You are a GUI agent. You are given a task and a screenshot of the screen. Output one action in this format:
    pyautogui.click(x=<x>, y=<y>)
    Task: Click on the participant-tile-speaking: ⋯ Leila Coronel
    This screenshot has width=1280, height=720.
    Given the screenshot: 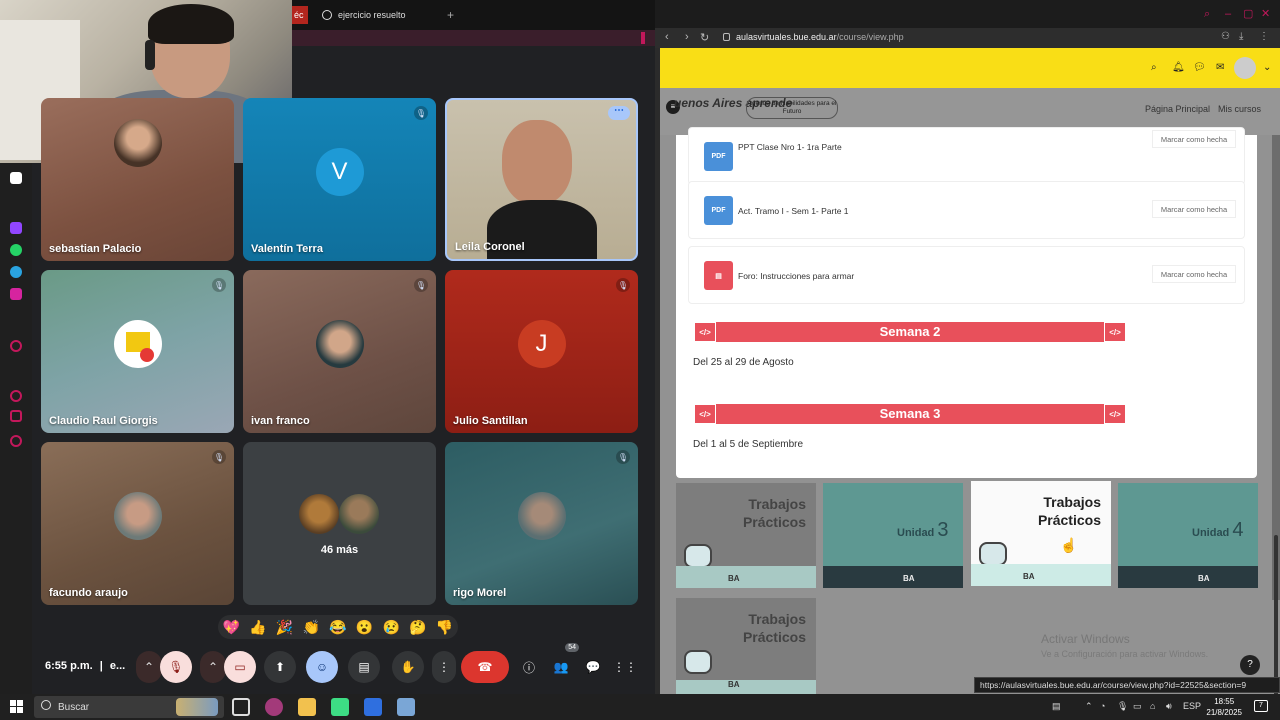 What is the action you would take?
    pyautogui.click(x=541, y=179)
    